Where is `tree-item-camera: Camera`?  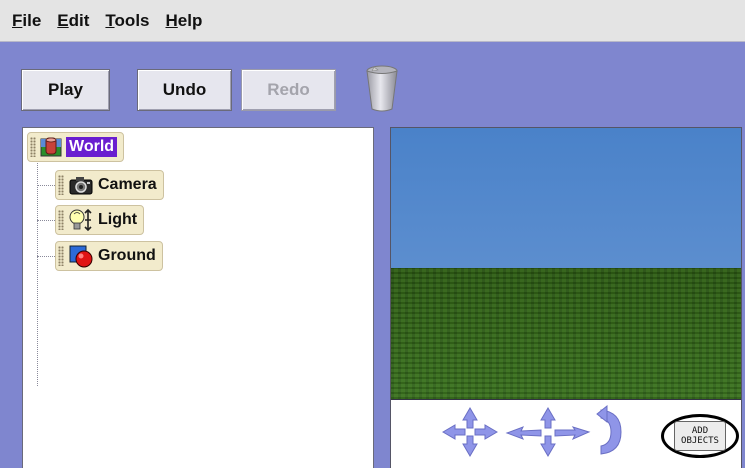
tree-item-camera: Camera is located at coordinates (109, 185).